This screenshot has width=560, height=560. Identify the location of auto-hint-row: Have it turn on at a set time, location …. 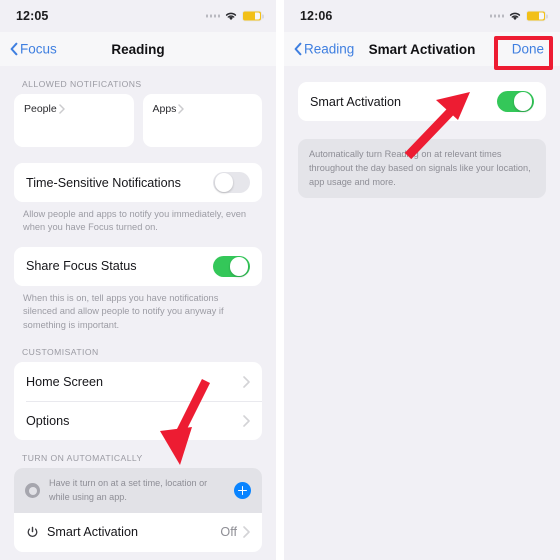
(138, 490).